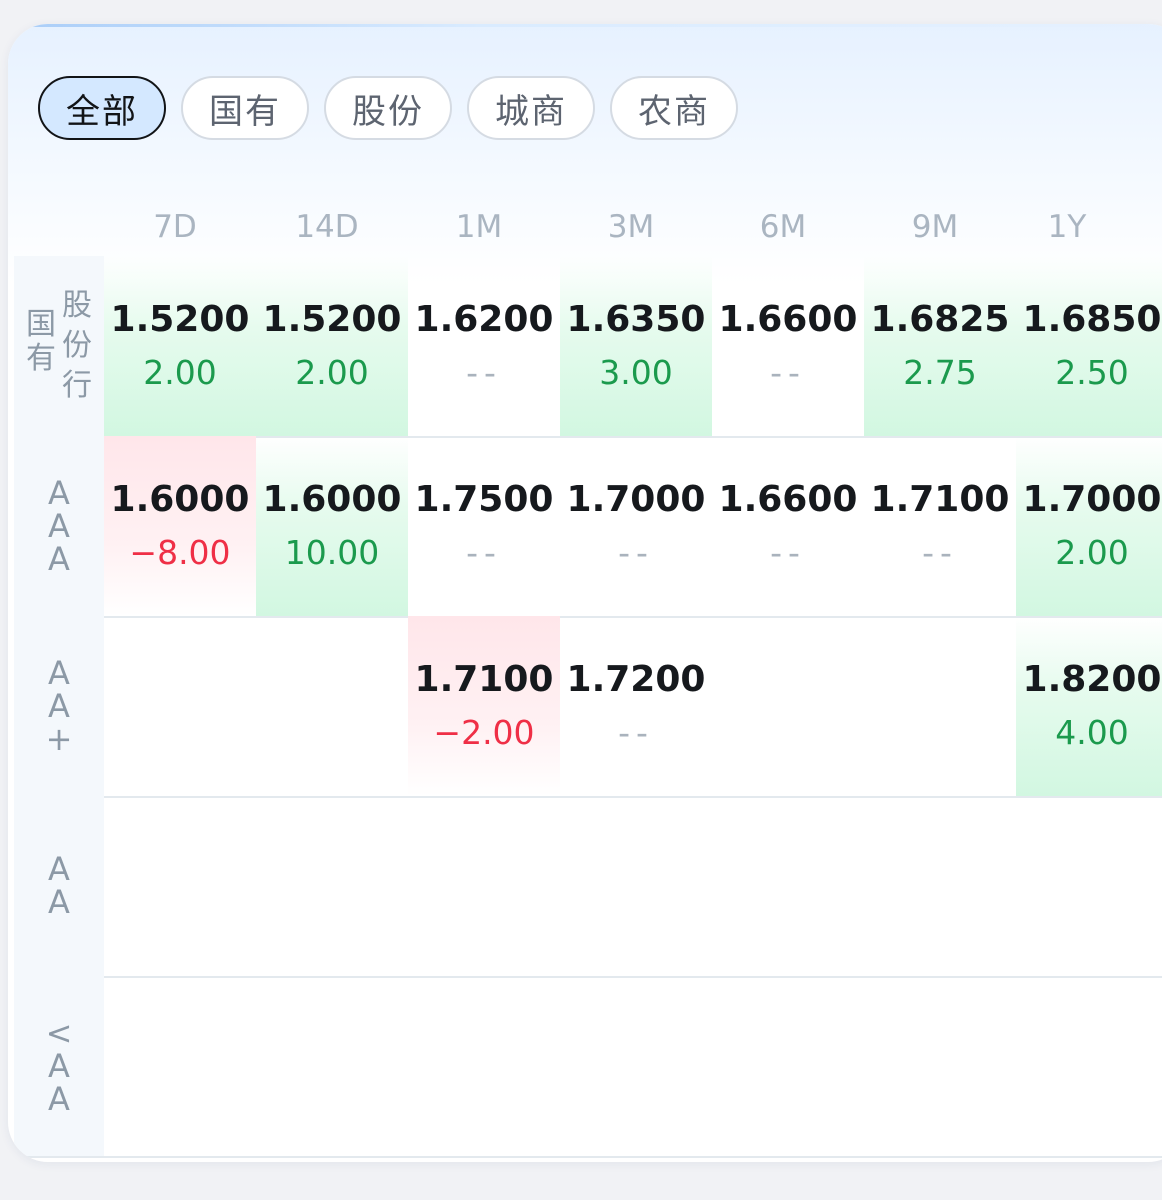 Image resolution: width=1162 pixels, height=1200 pixels. What do you see at coordinates (1092, 372) in the screenshot?
I see `rate-change: 2.50` at bounding box center [1092, 372].